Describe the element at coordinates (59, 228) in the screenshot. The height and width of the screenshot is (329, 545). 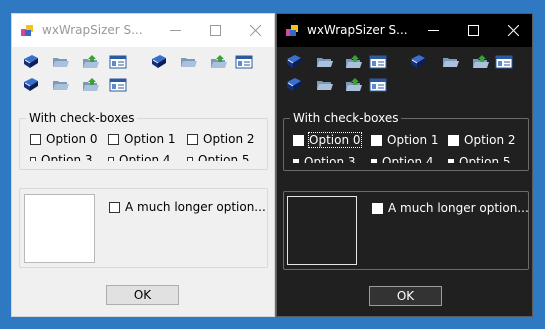
I see `white-window` at that location.